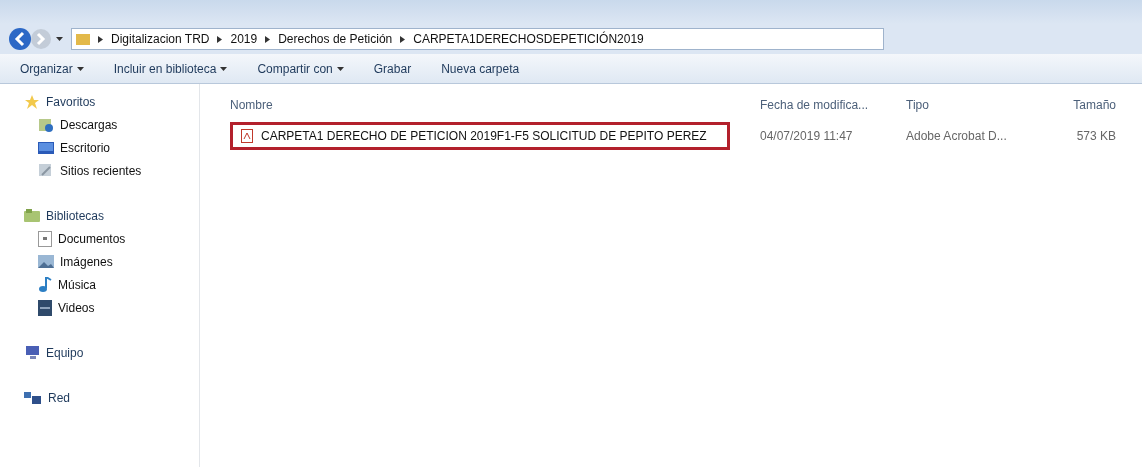 The width and height of the screenshot is (1142, 467). Describe the element at coordinates (83, 39) in the screenshot. I see `folder-icon` at that location.